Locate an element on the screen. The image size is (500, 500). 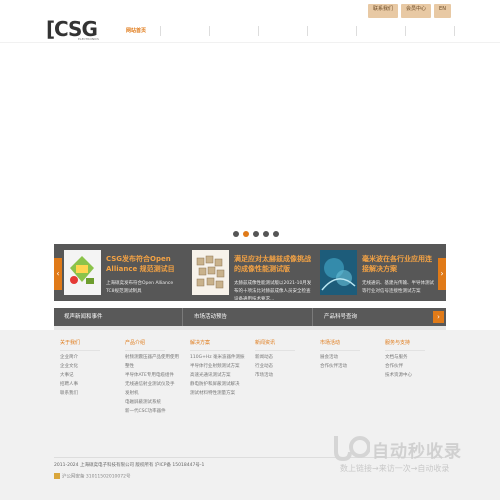
slider-dot-active is located at coordinates (246, 234).